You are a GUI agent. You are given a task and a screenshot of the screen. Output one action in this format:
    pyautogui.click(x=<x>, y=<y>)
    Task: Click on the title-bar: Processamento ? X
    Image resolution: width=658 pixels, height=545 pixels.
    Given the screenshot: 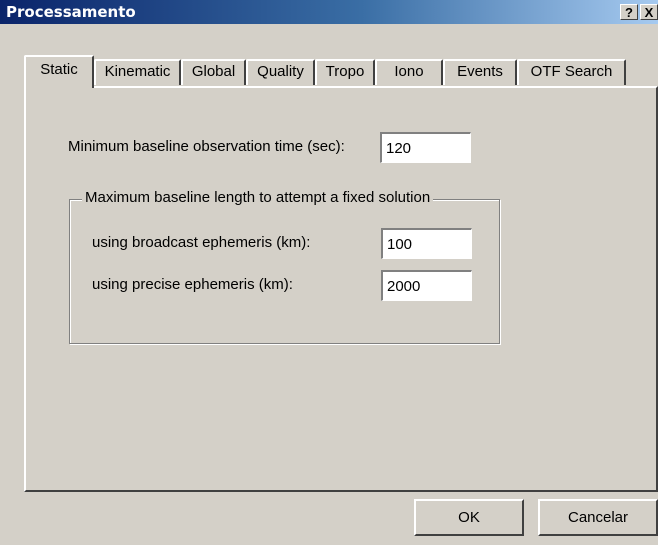 What is the action you would take?
    pyautogui.click(x=329, y=12)
    